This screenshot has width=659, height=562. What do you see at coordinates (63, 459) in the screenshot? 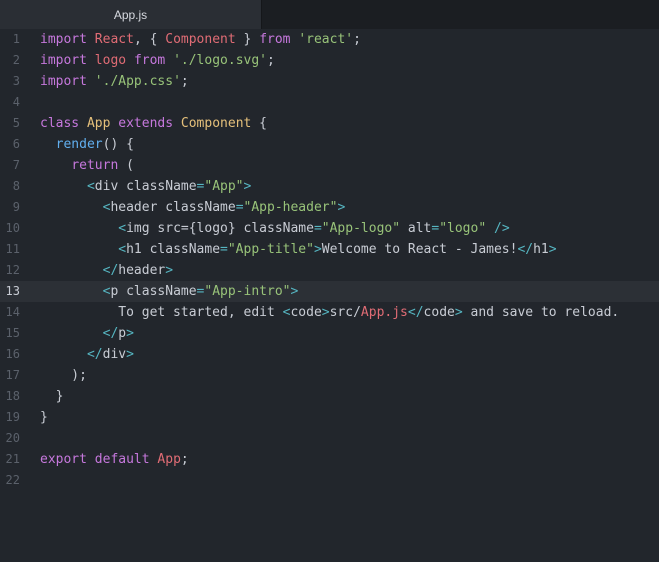
I see `code-token: export` at bounding box center [63, 459].